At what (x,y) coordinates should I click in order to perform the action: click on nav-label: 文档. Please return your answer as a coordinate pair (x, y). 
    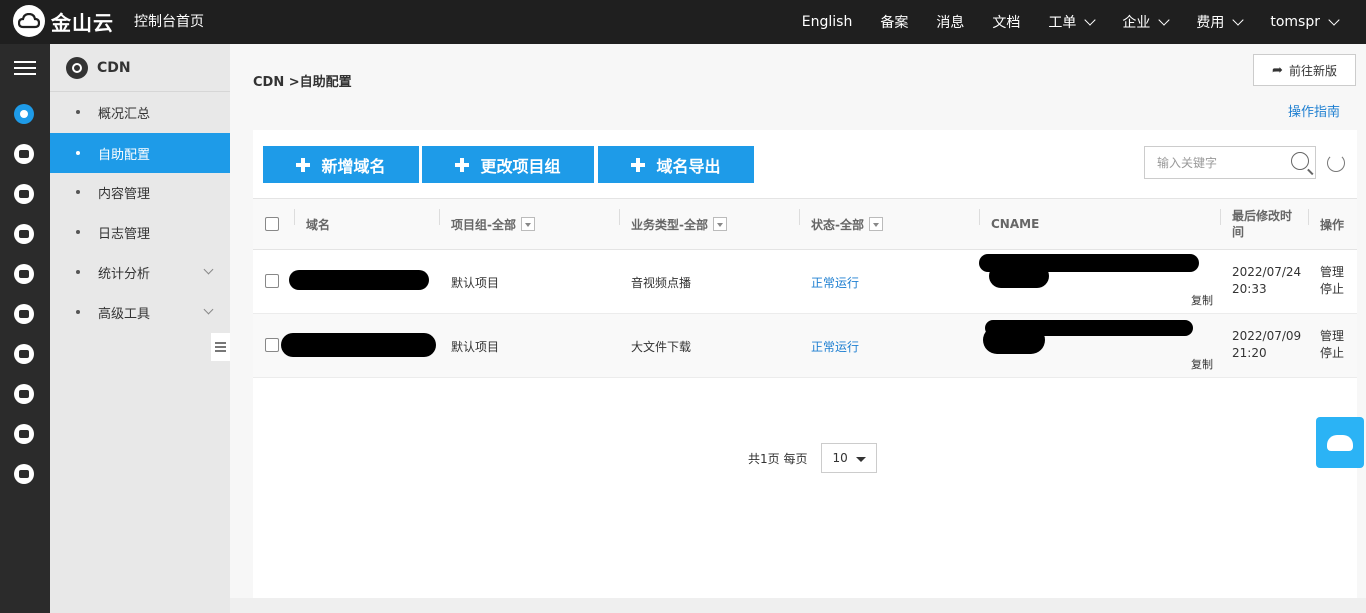
    Looking at the image, I should click on (1006, 23).